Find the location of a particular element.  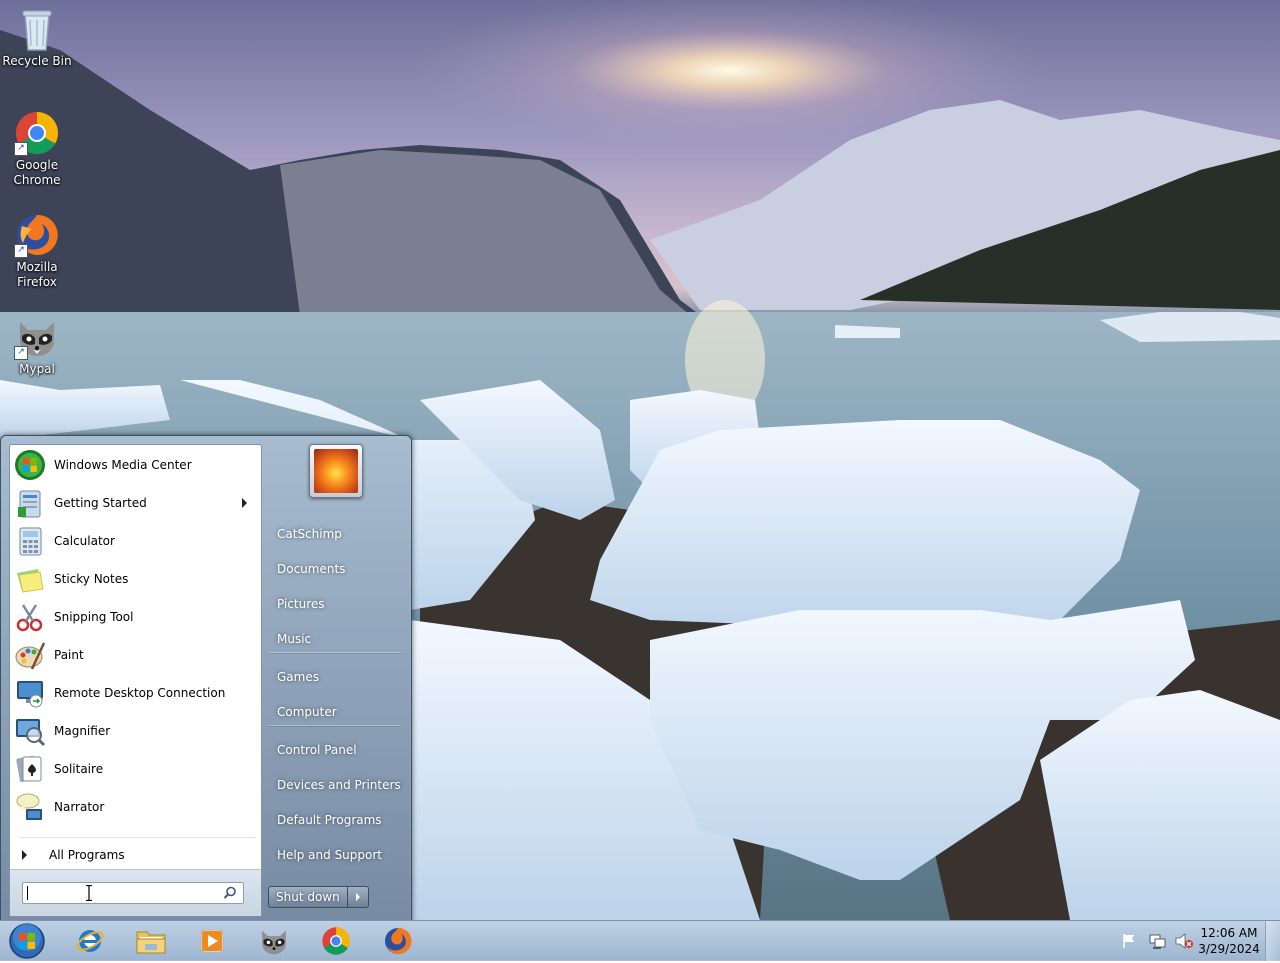

desktop-icon-google-chrome: ↗ Google Chrome is located at coordinates (37, 149).